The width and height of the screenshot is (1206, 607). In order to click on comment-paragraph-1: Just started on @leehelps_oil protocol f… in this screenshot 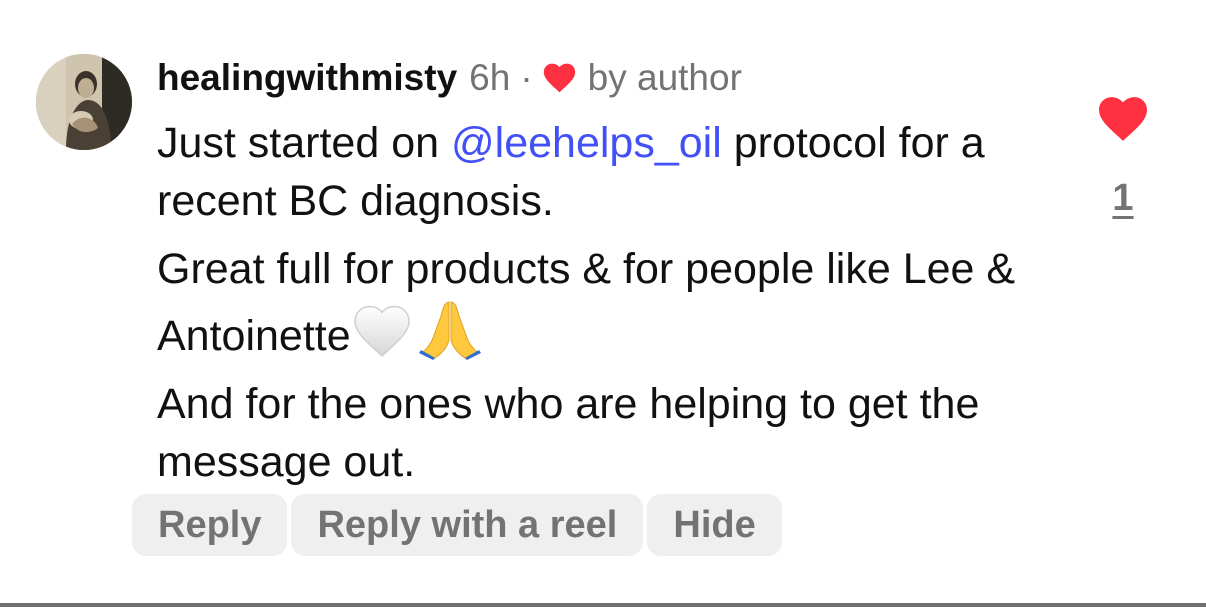, I will do `click(597, 172)`.